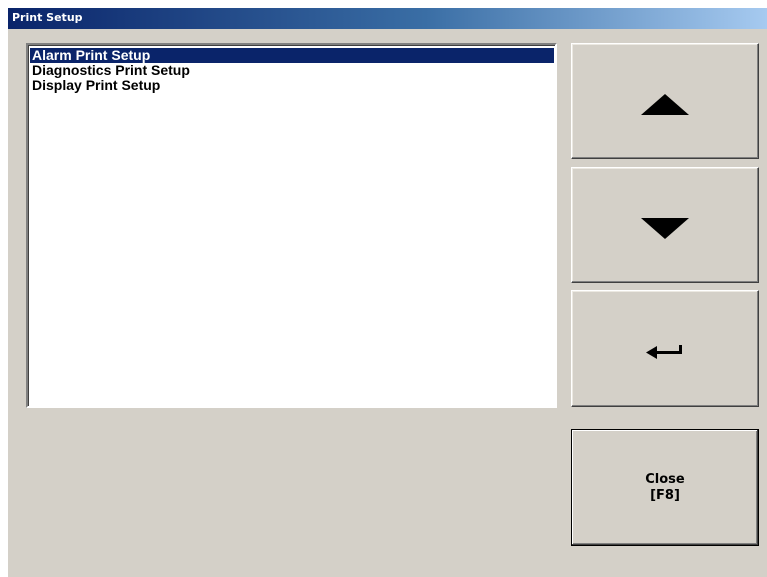 The image size is (767, 577). What do you see at coordinates (665, 228) in the screenshot?
I see `arrow-down-icon` at bounding box center [665, 228].